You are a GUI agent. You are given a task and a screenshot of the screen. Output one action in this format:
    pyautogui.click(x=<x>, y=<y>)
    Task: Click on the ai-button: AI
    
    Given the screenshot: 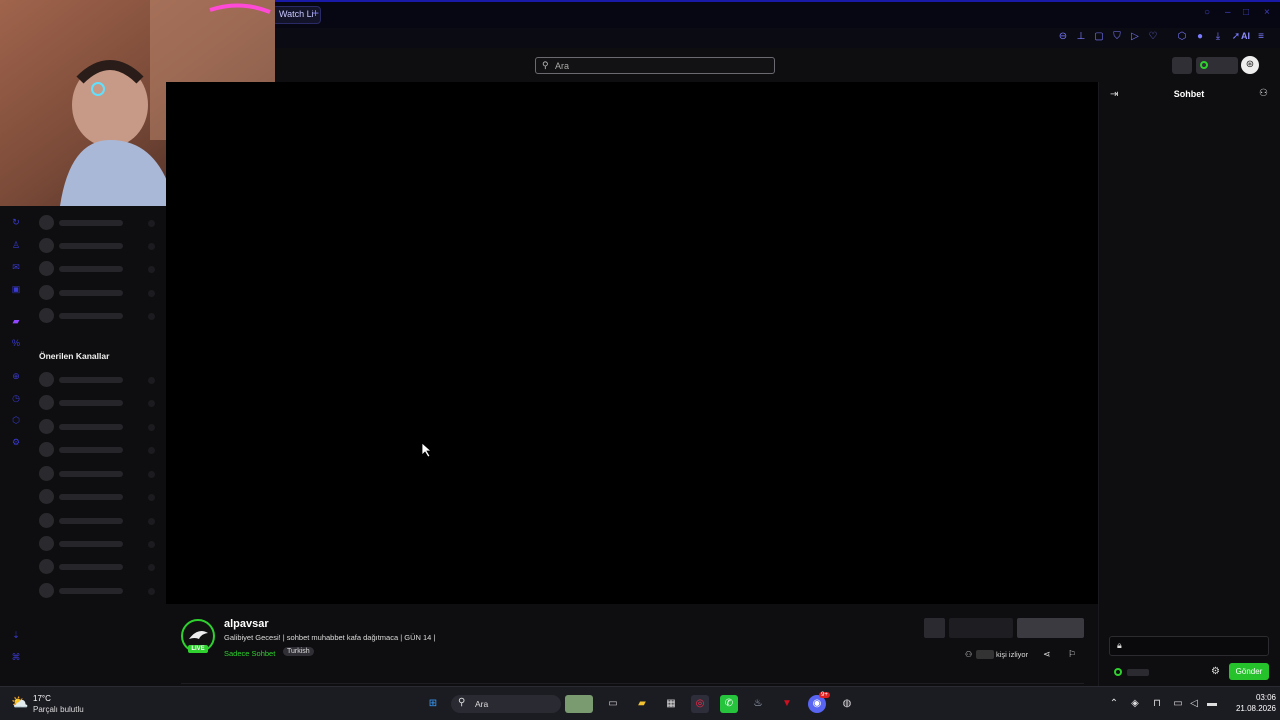 What is the action you would take?
    pyautogui.click(x=1245, y=36)
    